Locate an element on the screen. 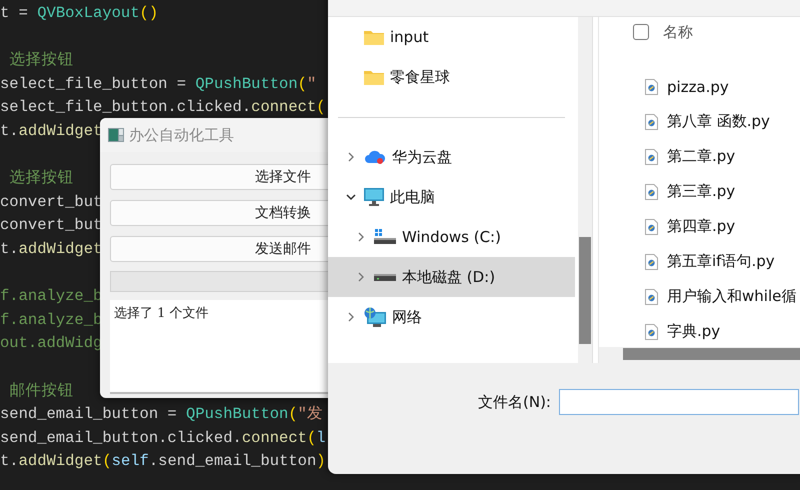 The image size is (800, 490). file-name-label: 文件名(N): is located at coordinates (514, 402).